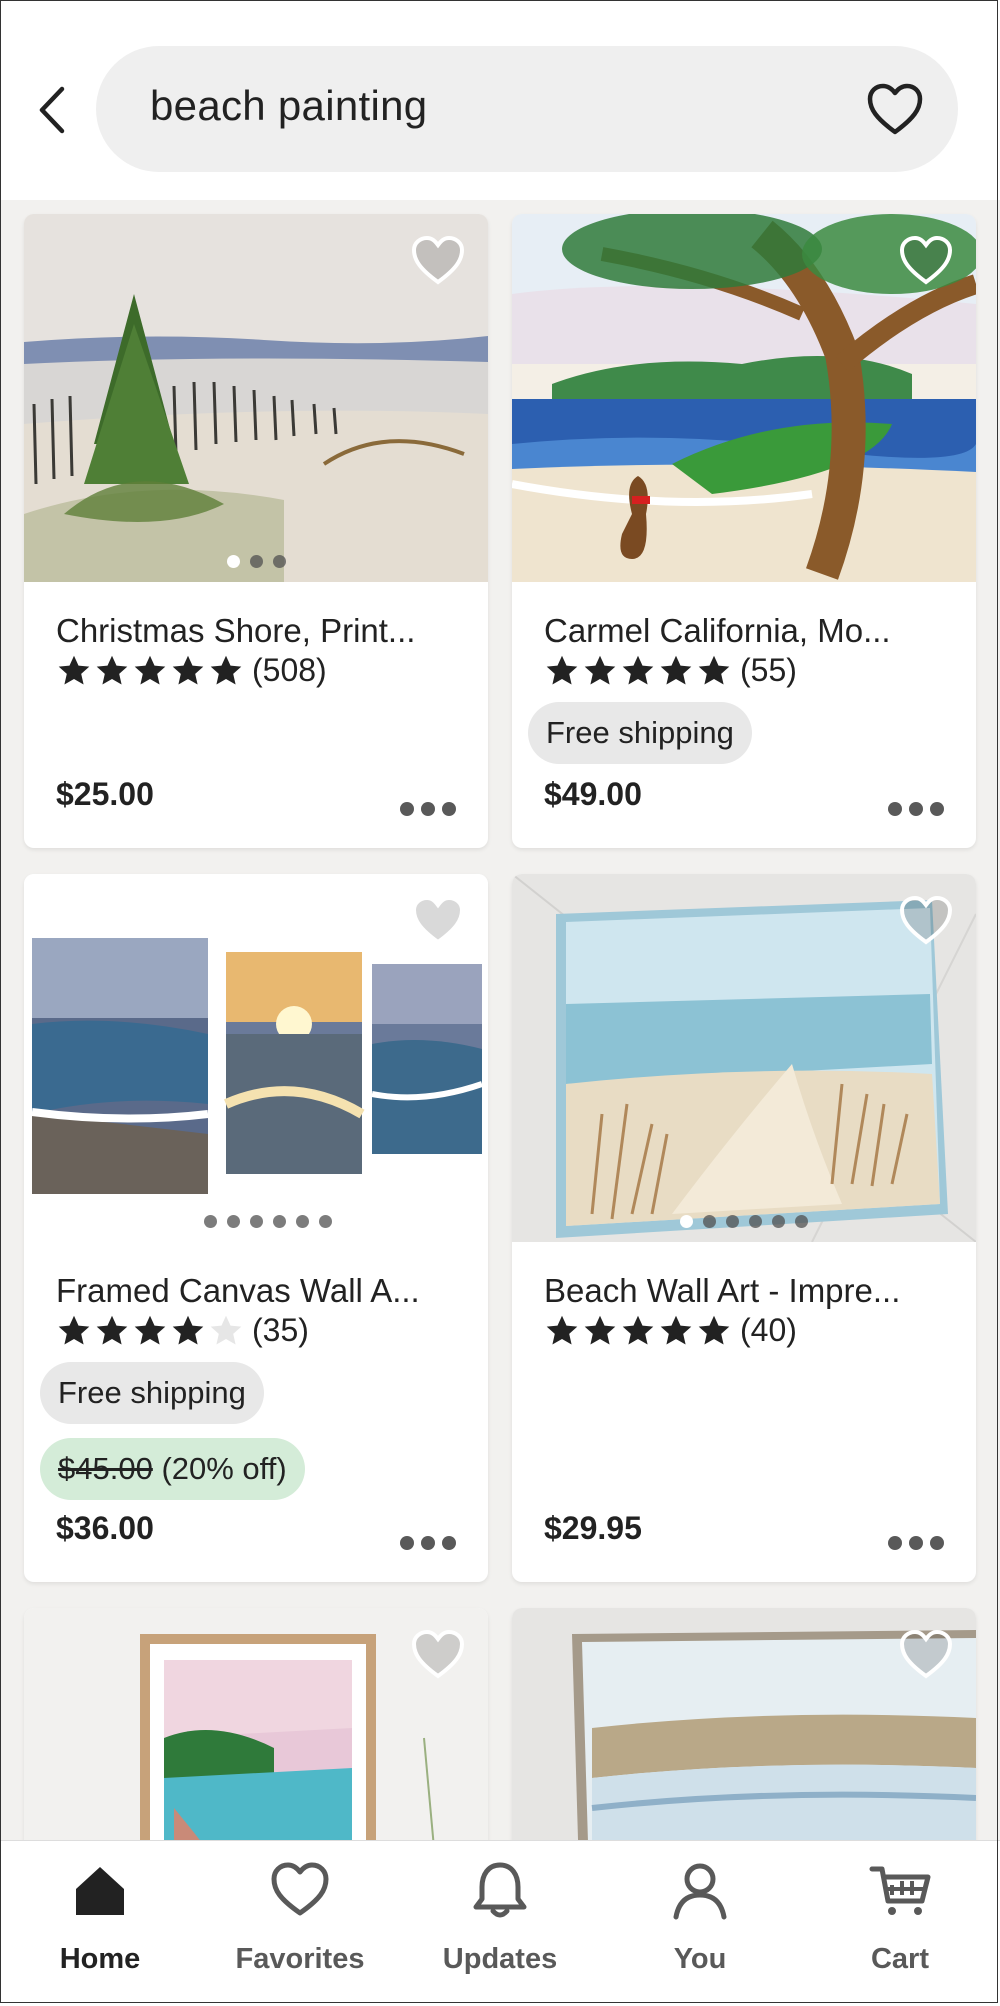 This screenshot has width=1000, height=2006. Describe the element at coordinates (105, 794) in the screenshot. I see `price: $25.00` at that location.